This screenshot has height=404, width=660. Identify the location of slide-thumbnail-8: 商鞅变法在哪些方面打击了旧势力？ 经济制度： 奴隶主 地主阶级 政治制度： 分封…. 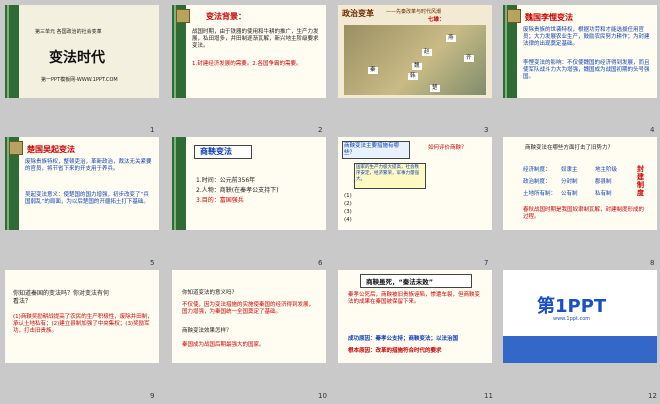
(580, 183).